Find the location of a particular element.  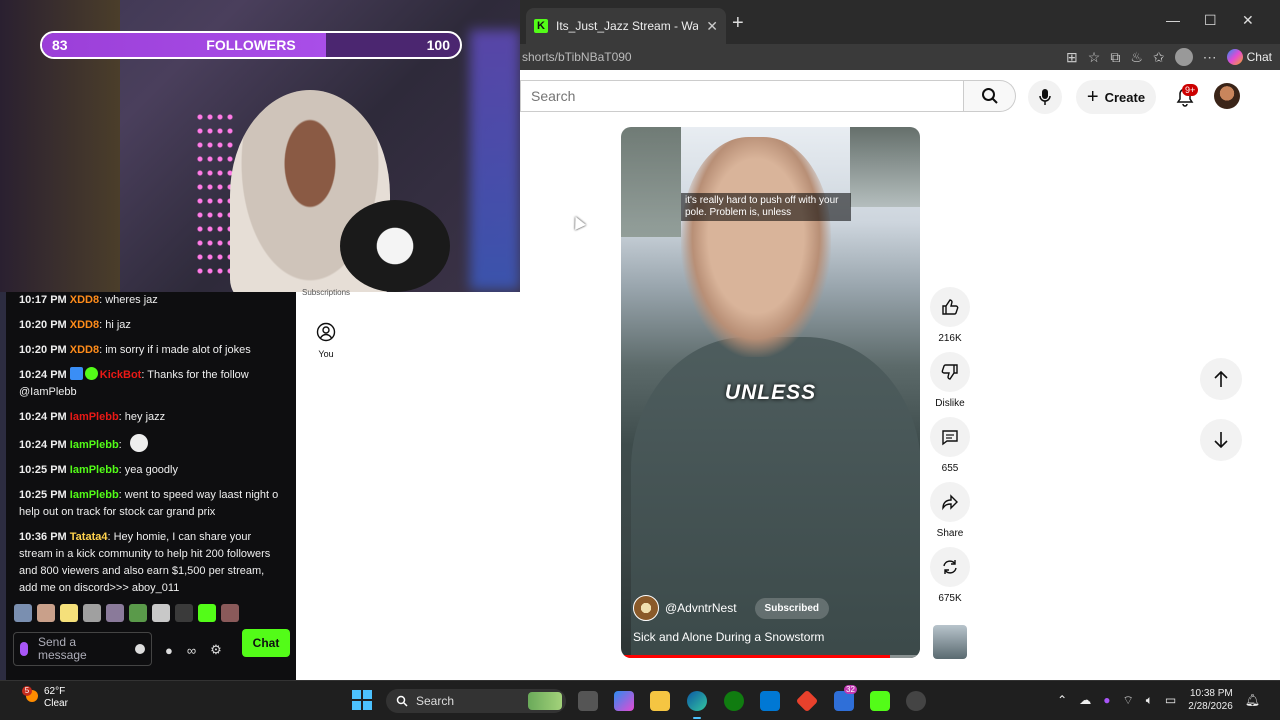

comments-count: 655 is located at coordinates (950, 468).